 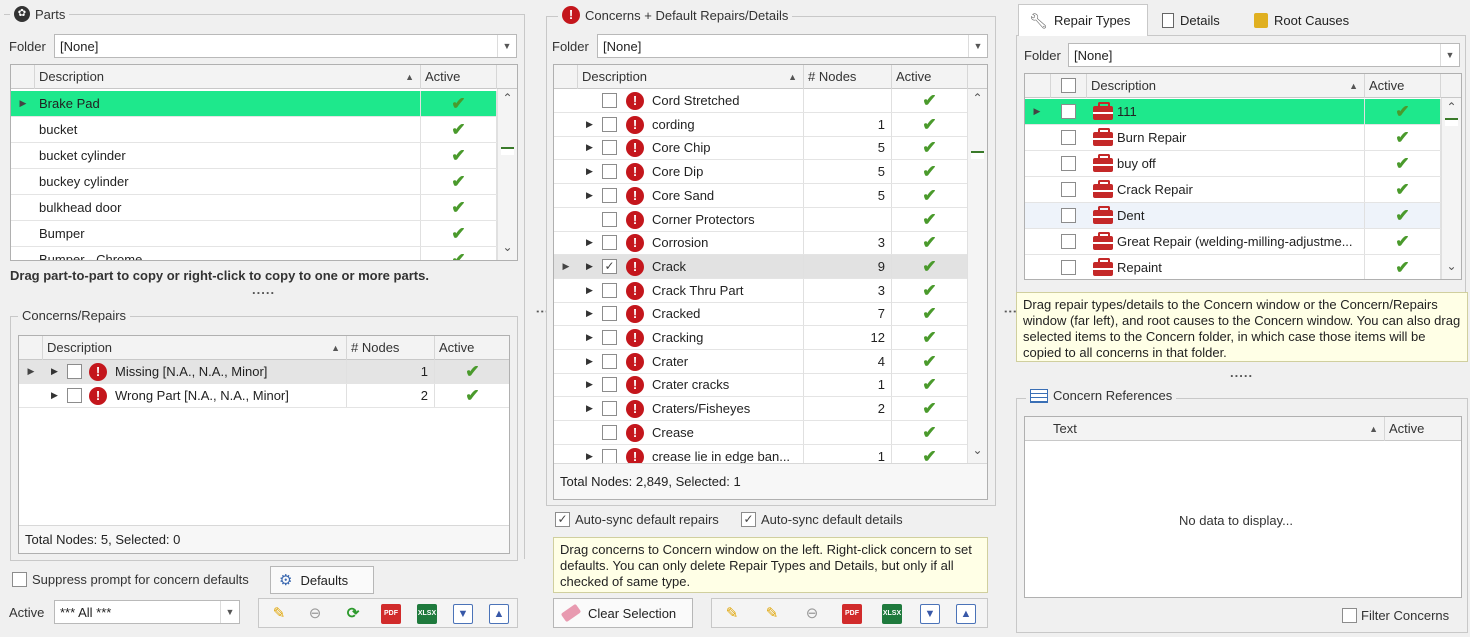 What do you see at coordinates (285, 46) in the screenshot?
I see `parts-folder-select: [None] ▼` at bounding box center [285, 46].